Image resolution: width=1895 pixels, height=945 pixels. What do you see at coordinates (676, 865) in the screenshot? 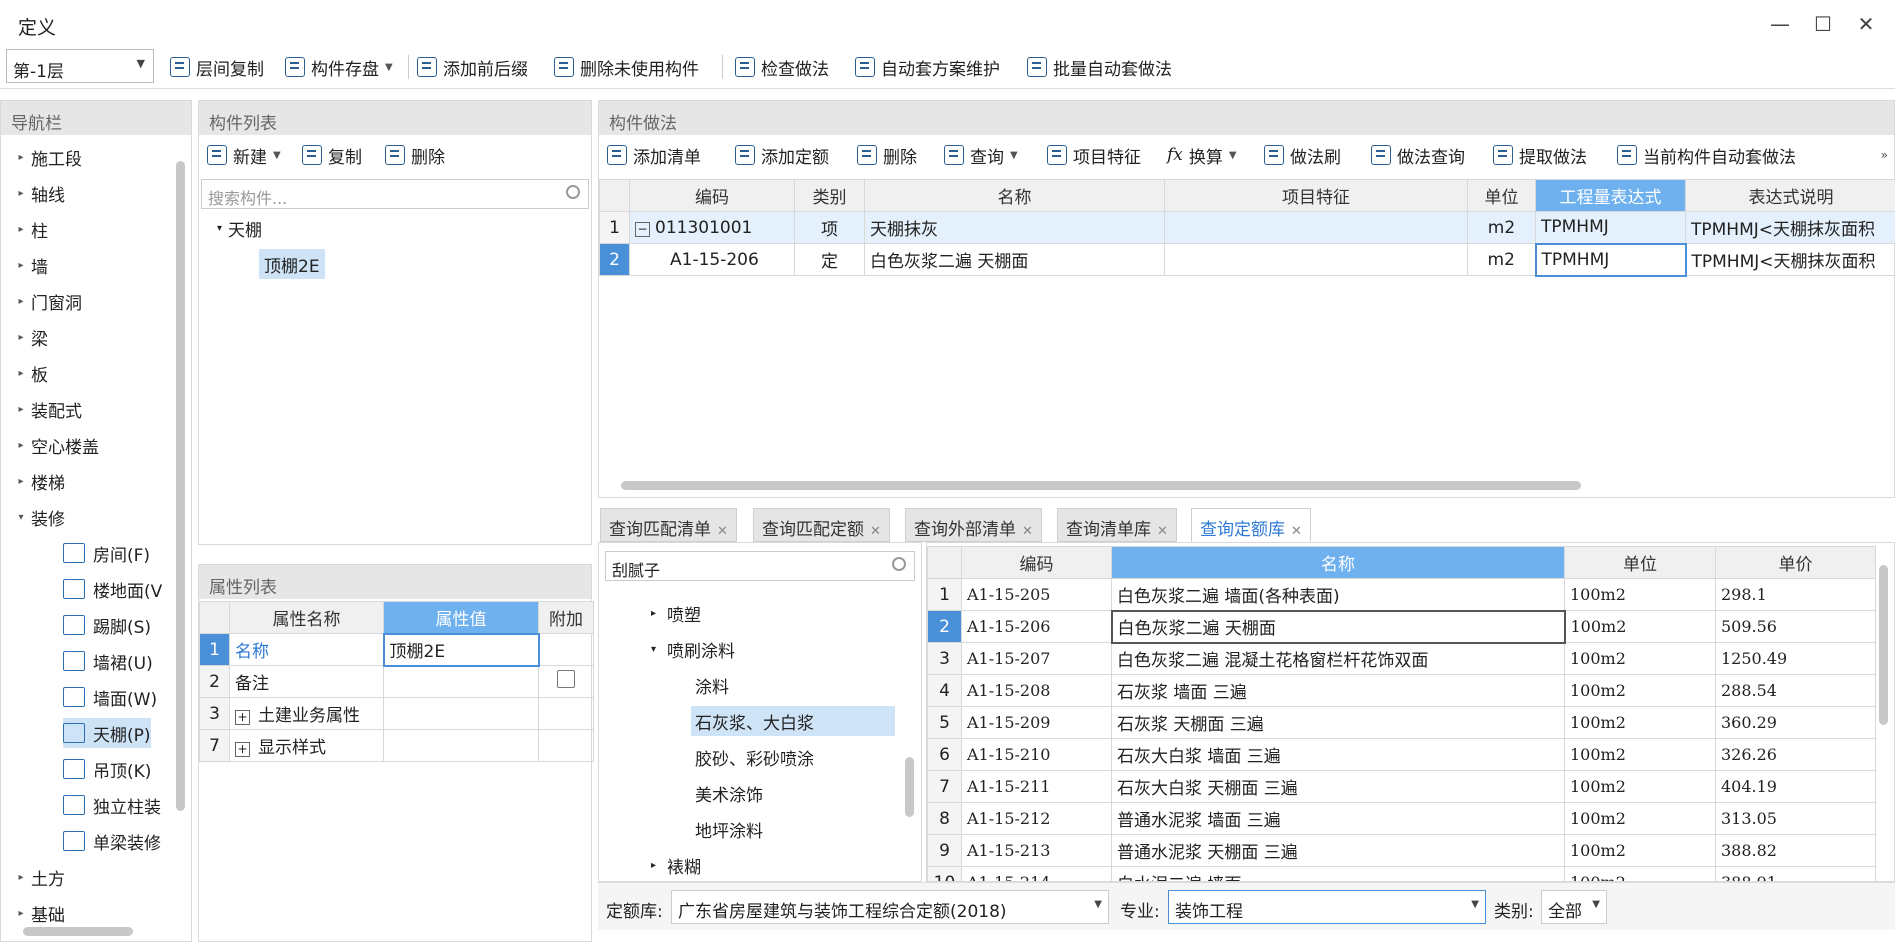
I see `tree-node: ▸ 裱糊` at bounding box center [676, 865].